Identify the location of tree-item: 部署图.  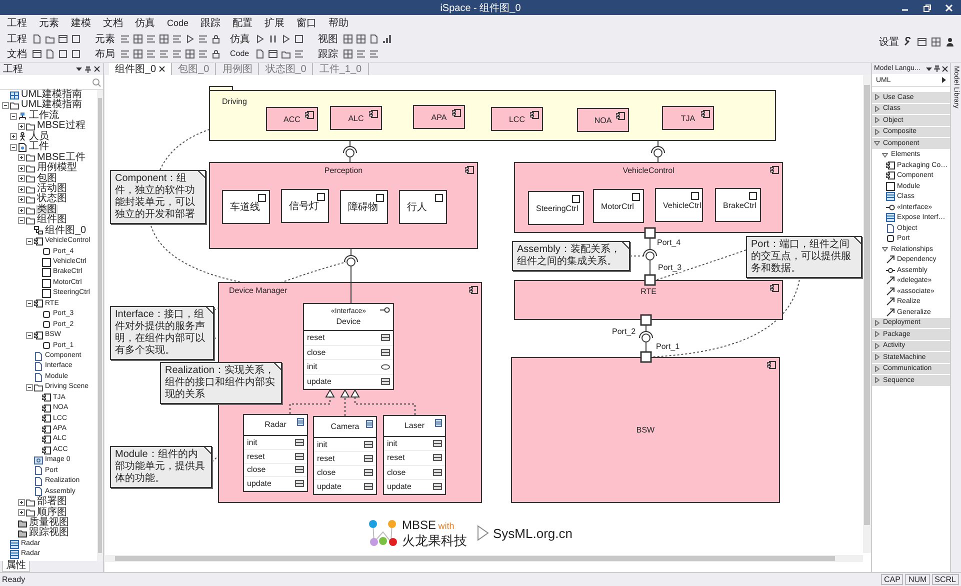
(52, 502).